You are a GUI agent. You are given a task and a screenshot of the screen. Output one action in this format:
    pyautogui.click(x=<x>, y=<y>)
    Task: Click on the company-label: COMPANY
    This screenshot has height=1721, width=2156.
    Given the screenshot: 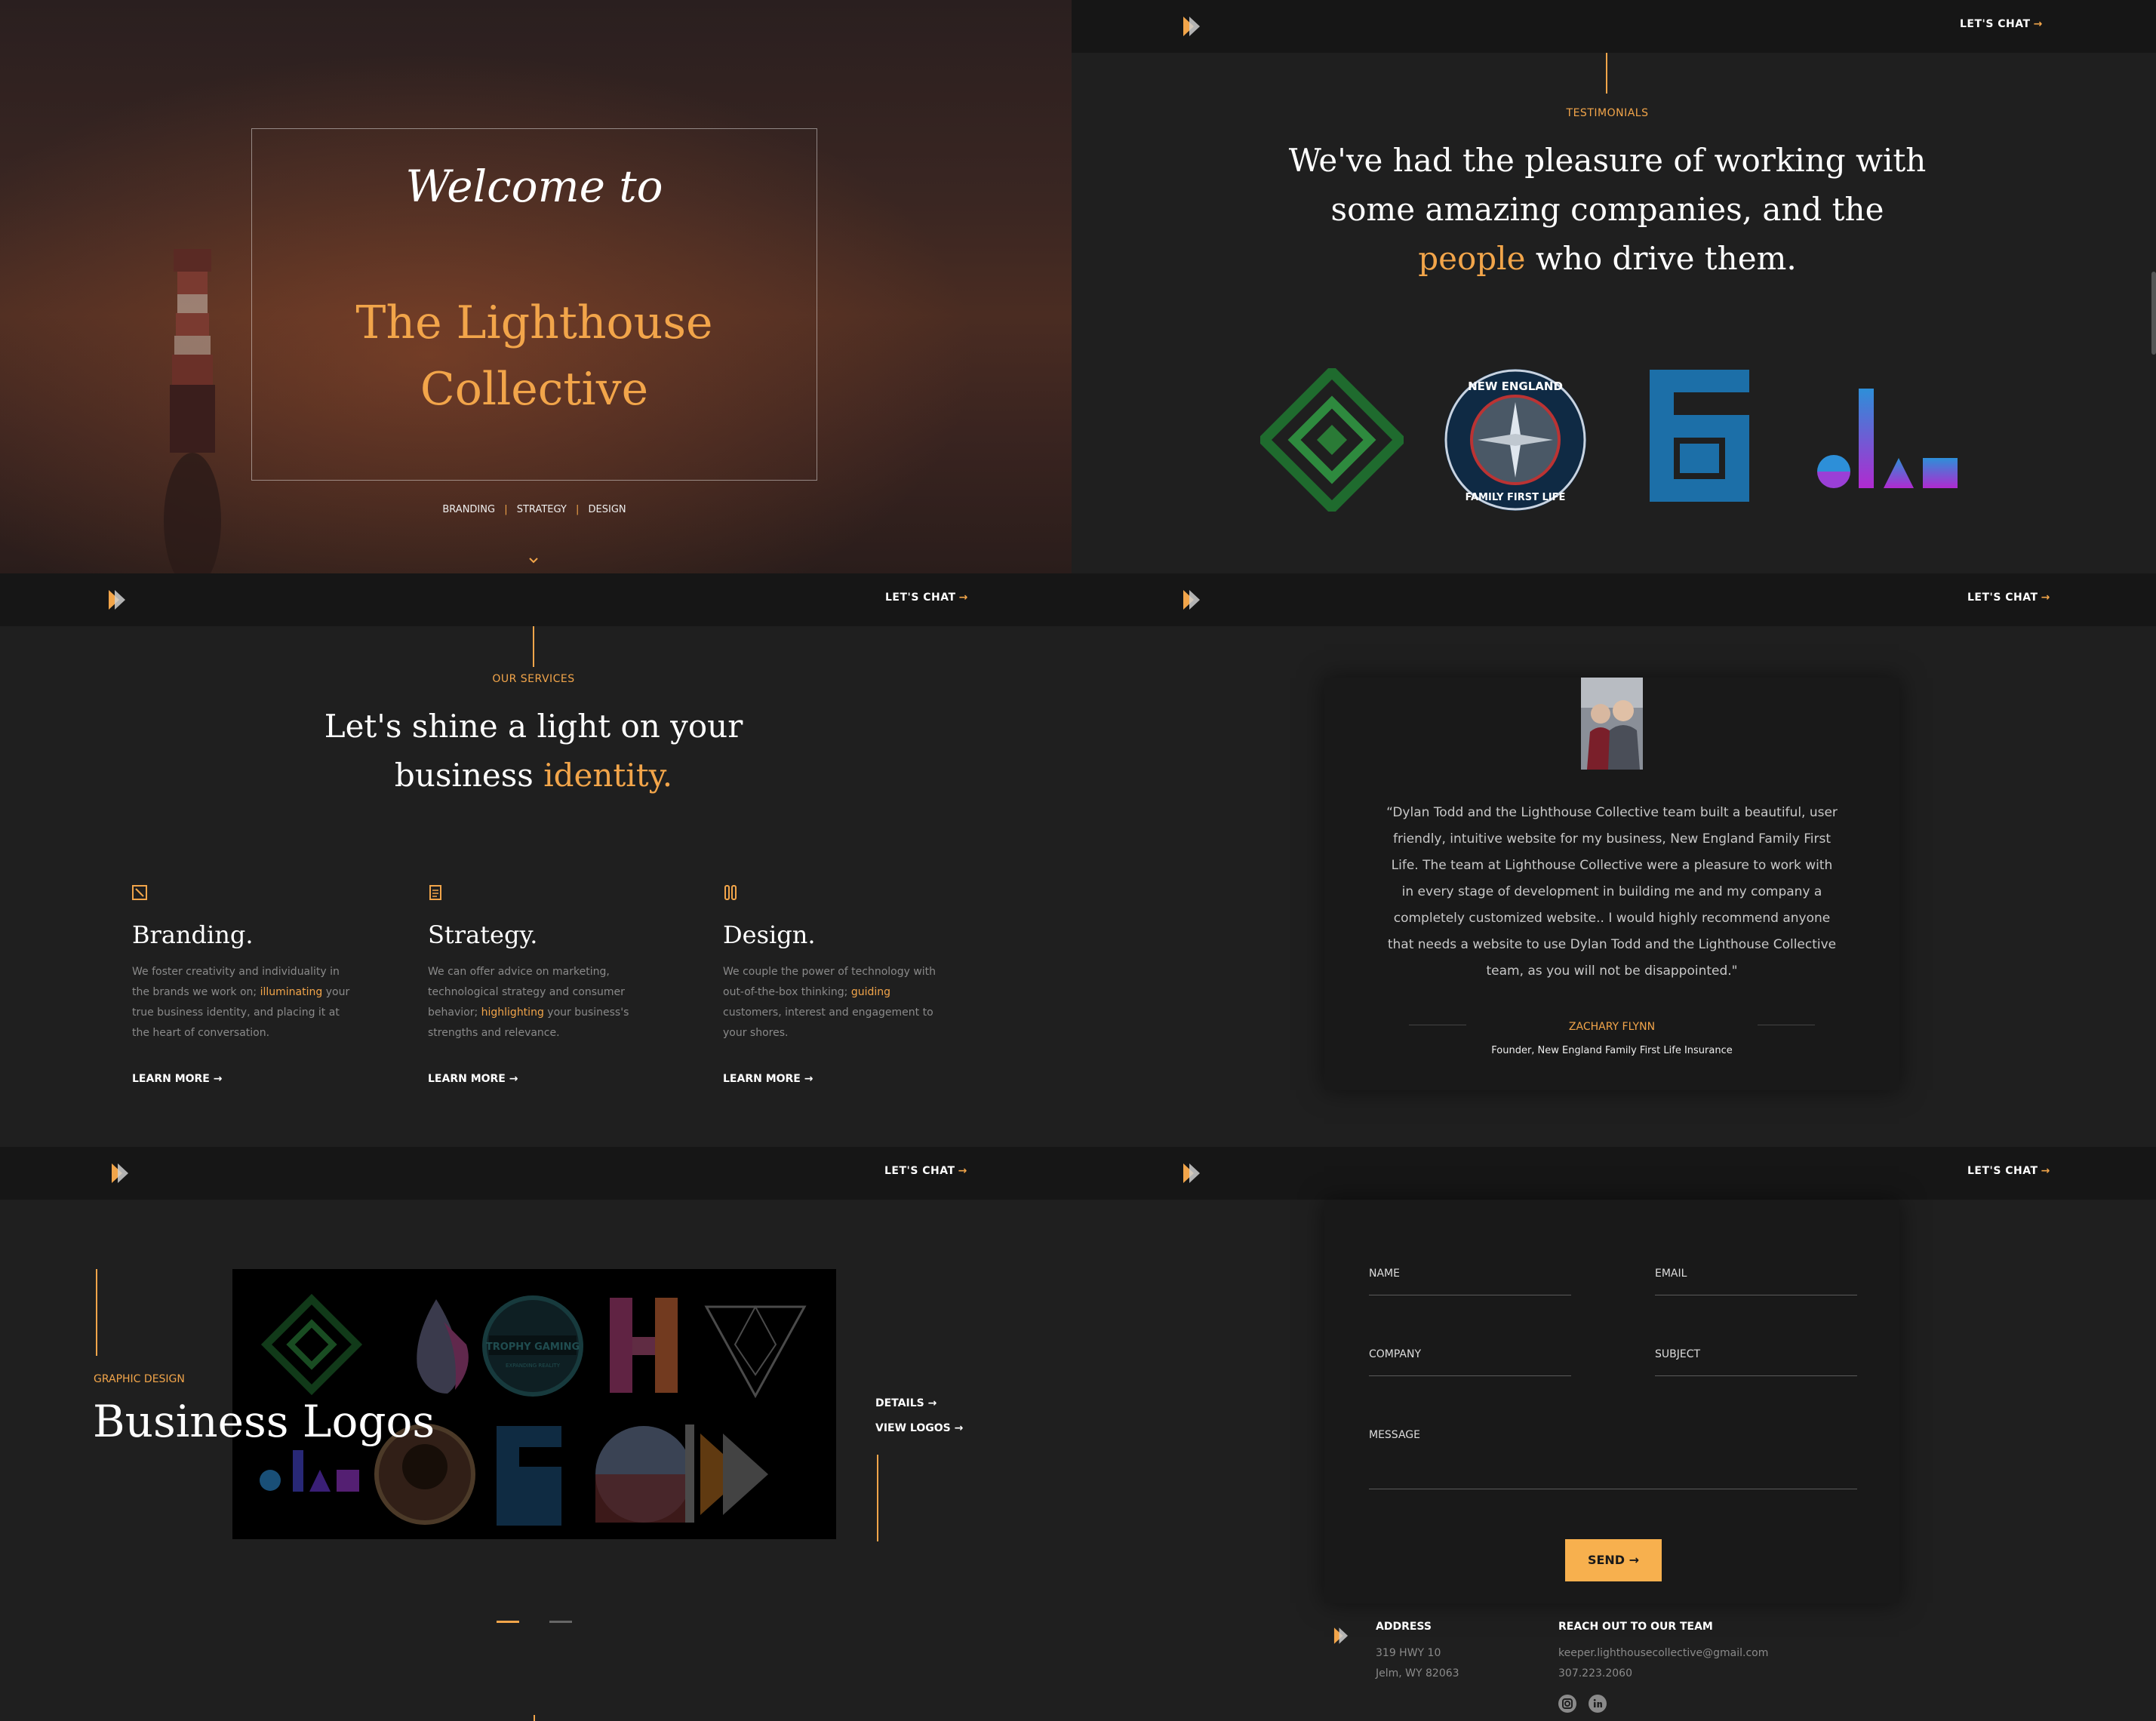 What is the action you would take?
    pyautogui.click(x=1395, y=1354)
    